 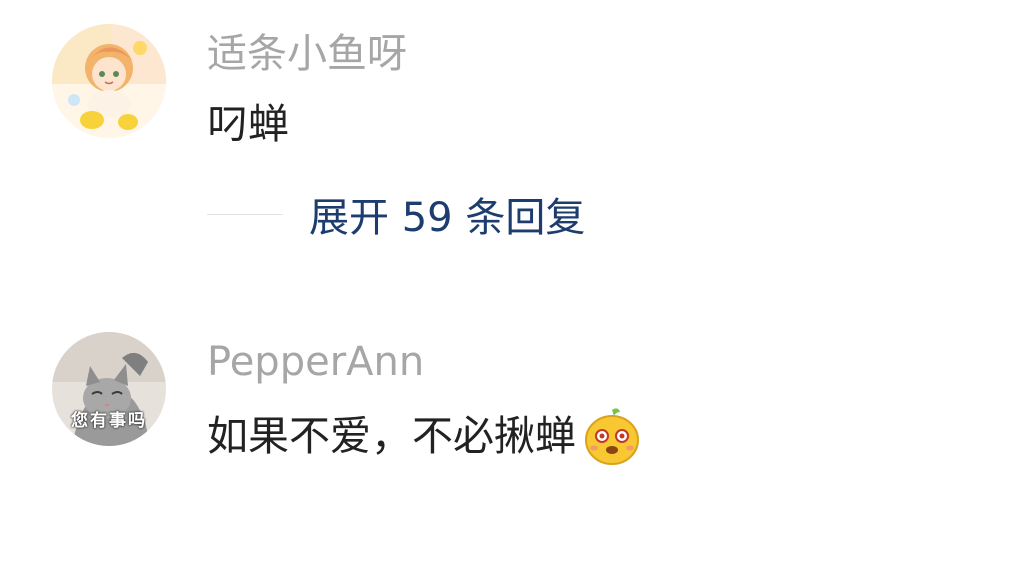 I want to click on avatar-caption-text: 您有事吗, so click(x=109, y=421).